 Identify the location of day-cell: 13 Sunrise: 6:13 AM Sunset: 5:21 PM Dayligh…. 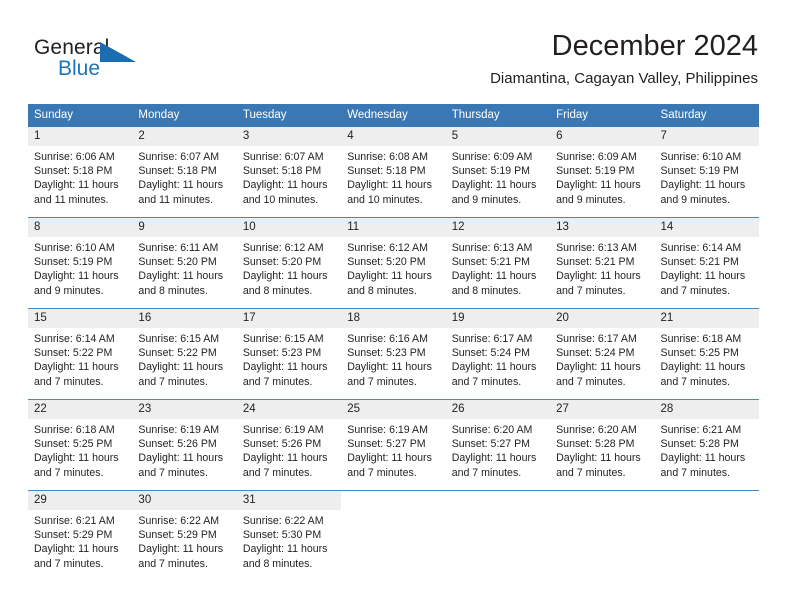
(602, 259).